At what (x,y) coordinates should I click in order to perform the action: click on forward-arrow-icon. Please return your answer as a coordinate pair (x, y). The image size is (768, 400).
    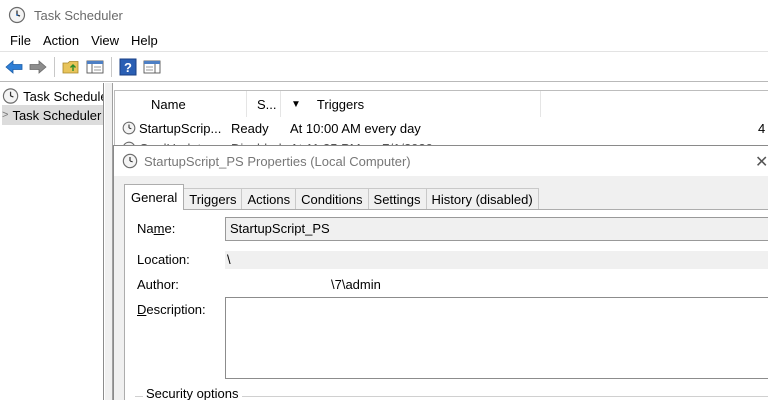
    Looking at the image, I should click on (38, 67).